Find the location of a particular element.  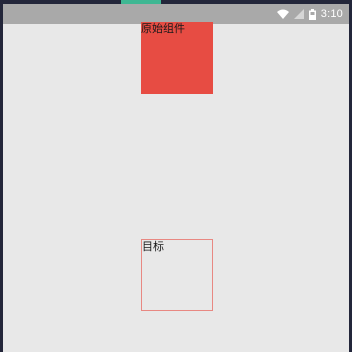

signal-icon is located at coordinates (298, 14).